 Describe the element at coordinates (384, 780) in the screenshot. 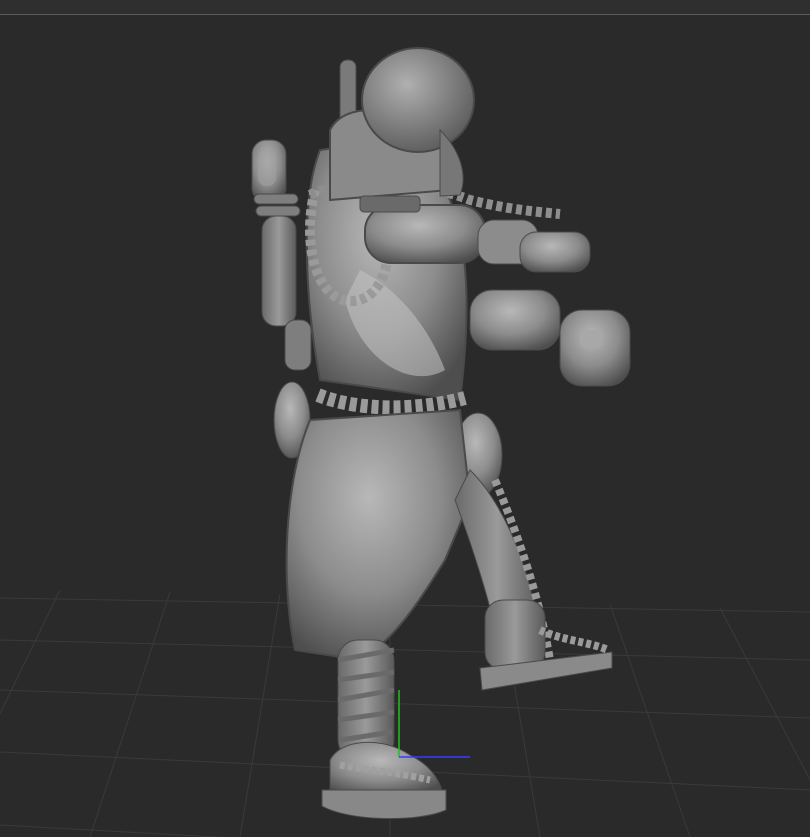

I see `front-sandal` at that location.